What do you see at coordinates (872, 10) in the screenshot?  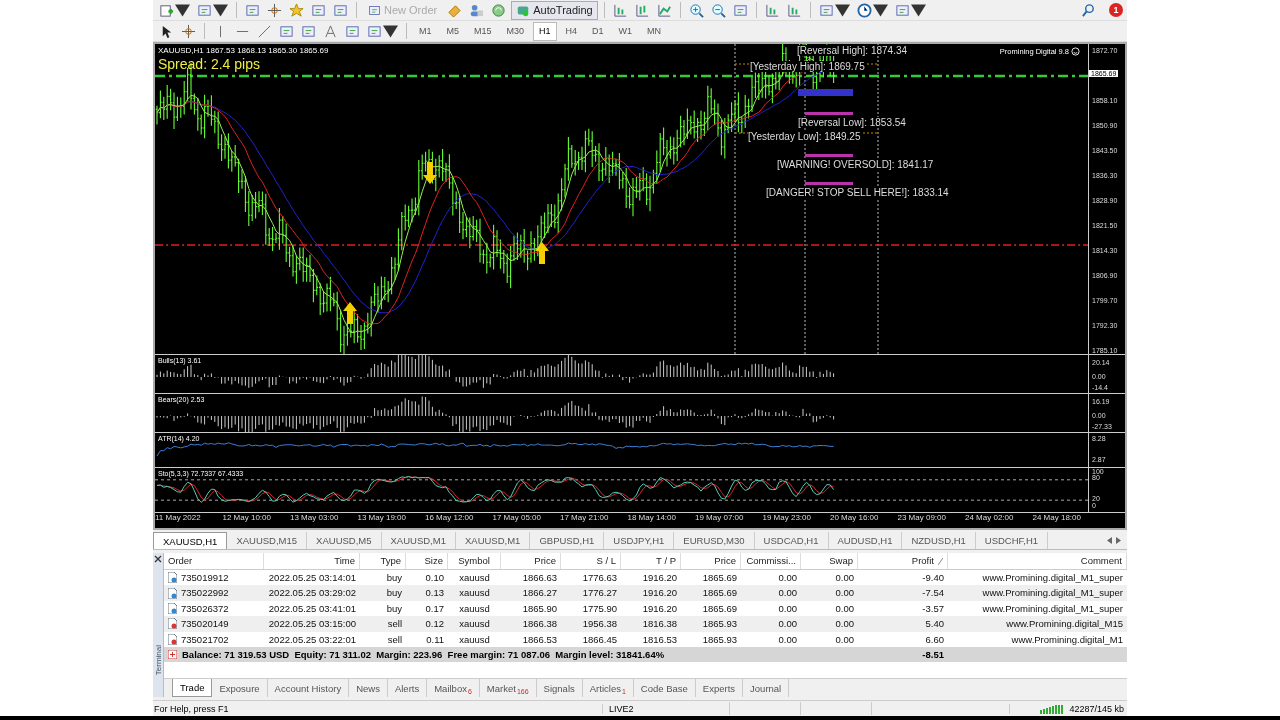 I see `clock-icon` at bounding box center [872, 10].